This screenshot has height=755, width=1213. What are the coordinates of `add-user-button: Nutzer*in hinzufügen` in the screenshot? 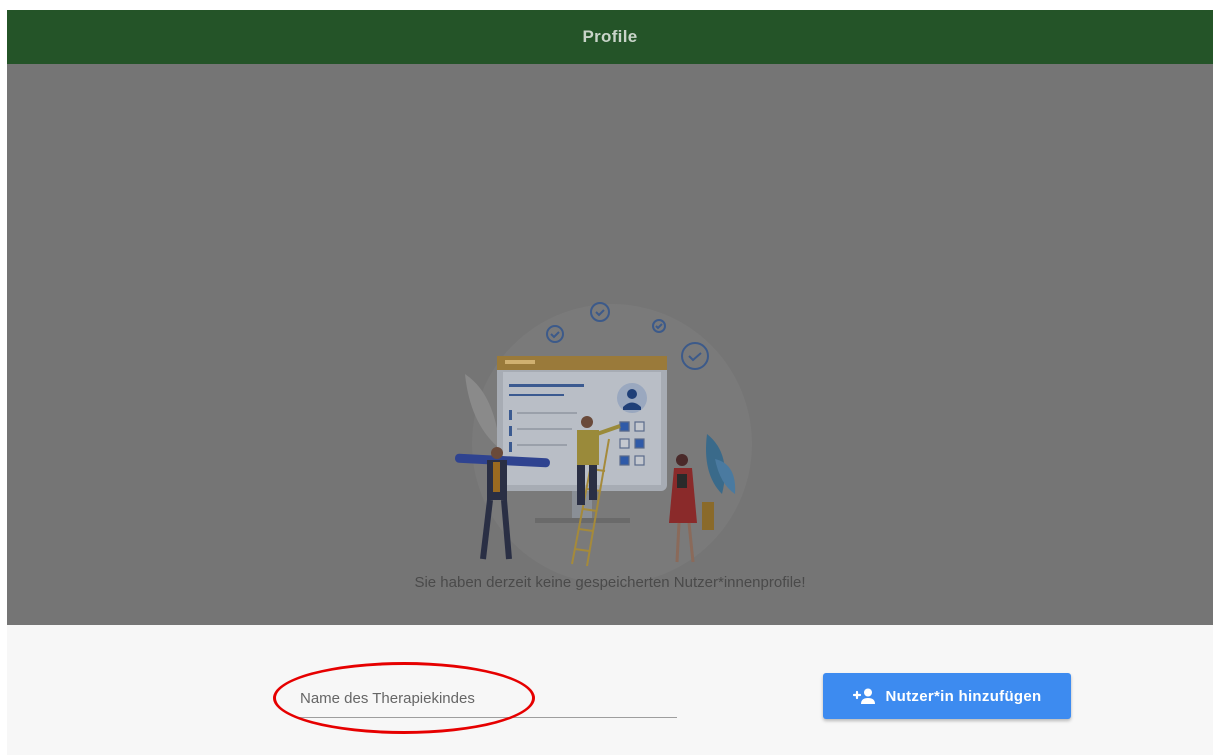 It's located at (947, 696).